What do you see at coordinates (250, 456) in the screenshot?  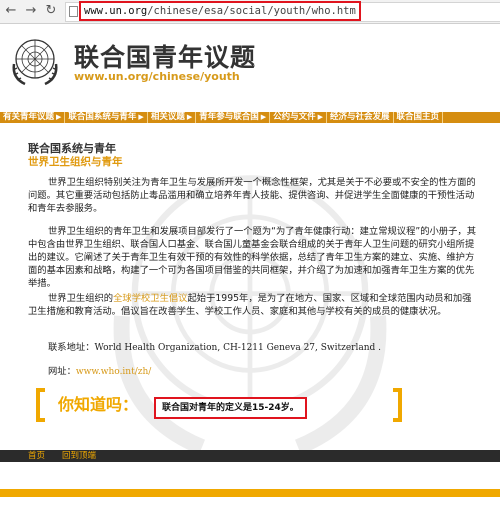 I see `footer-bar: 首页 回到顶端` at bounding box center [250, 456].